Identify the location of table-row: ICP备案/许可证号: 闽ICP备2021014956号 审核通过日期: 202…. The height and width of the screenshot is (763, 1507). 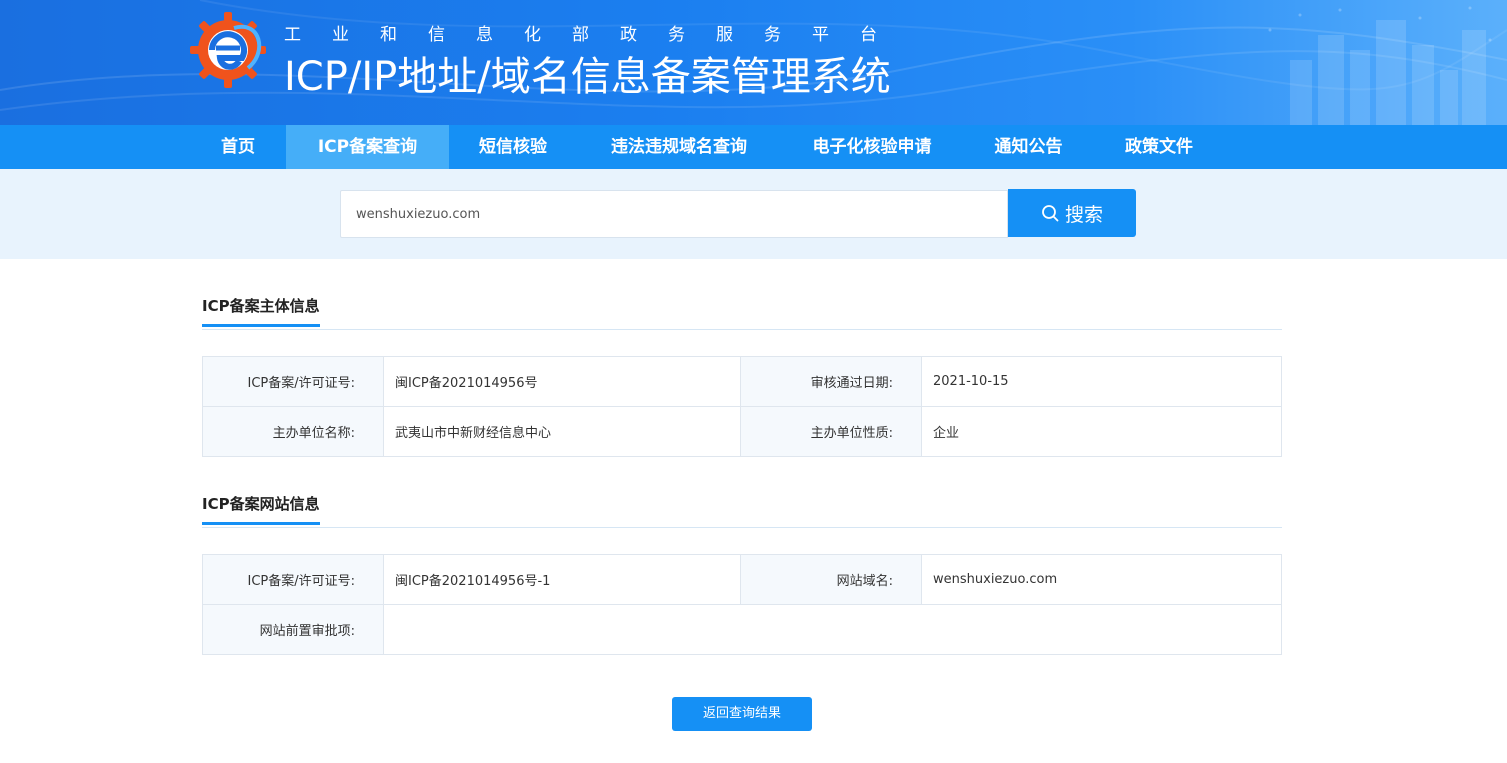
(742, 381).